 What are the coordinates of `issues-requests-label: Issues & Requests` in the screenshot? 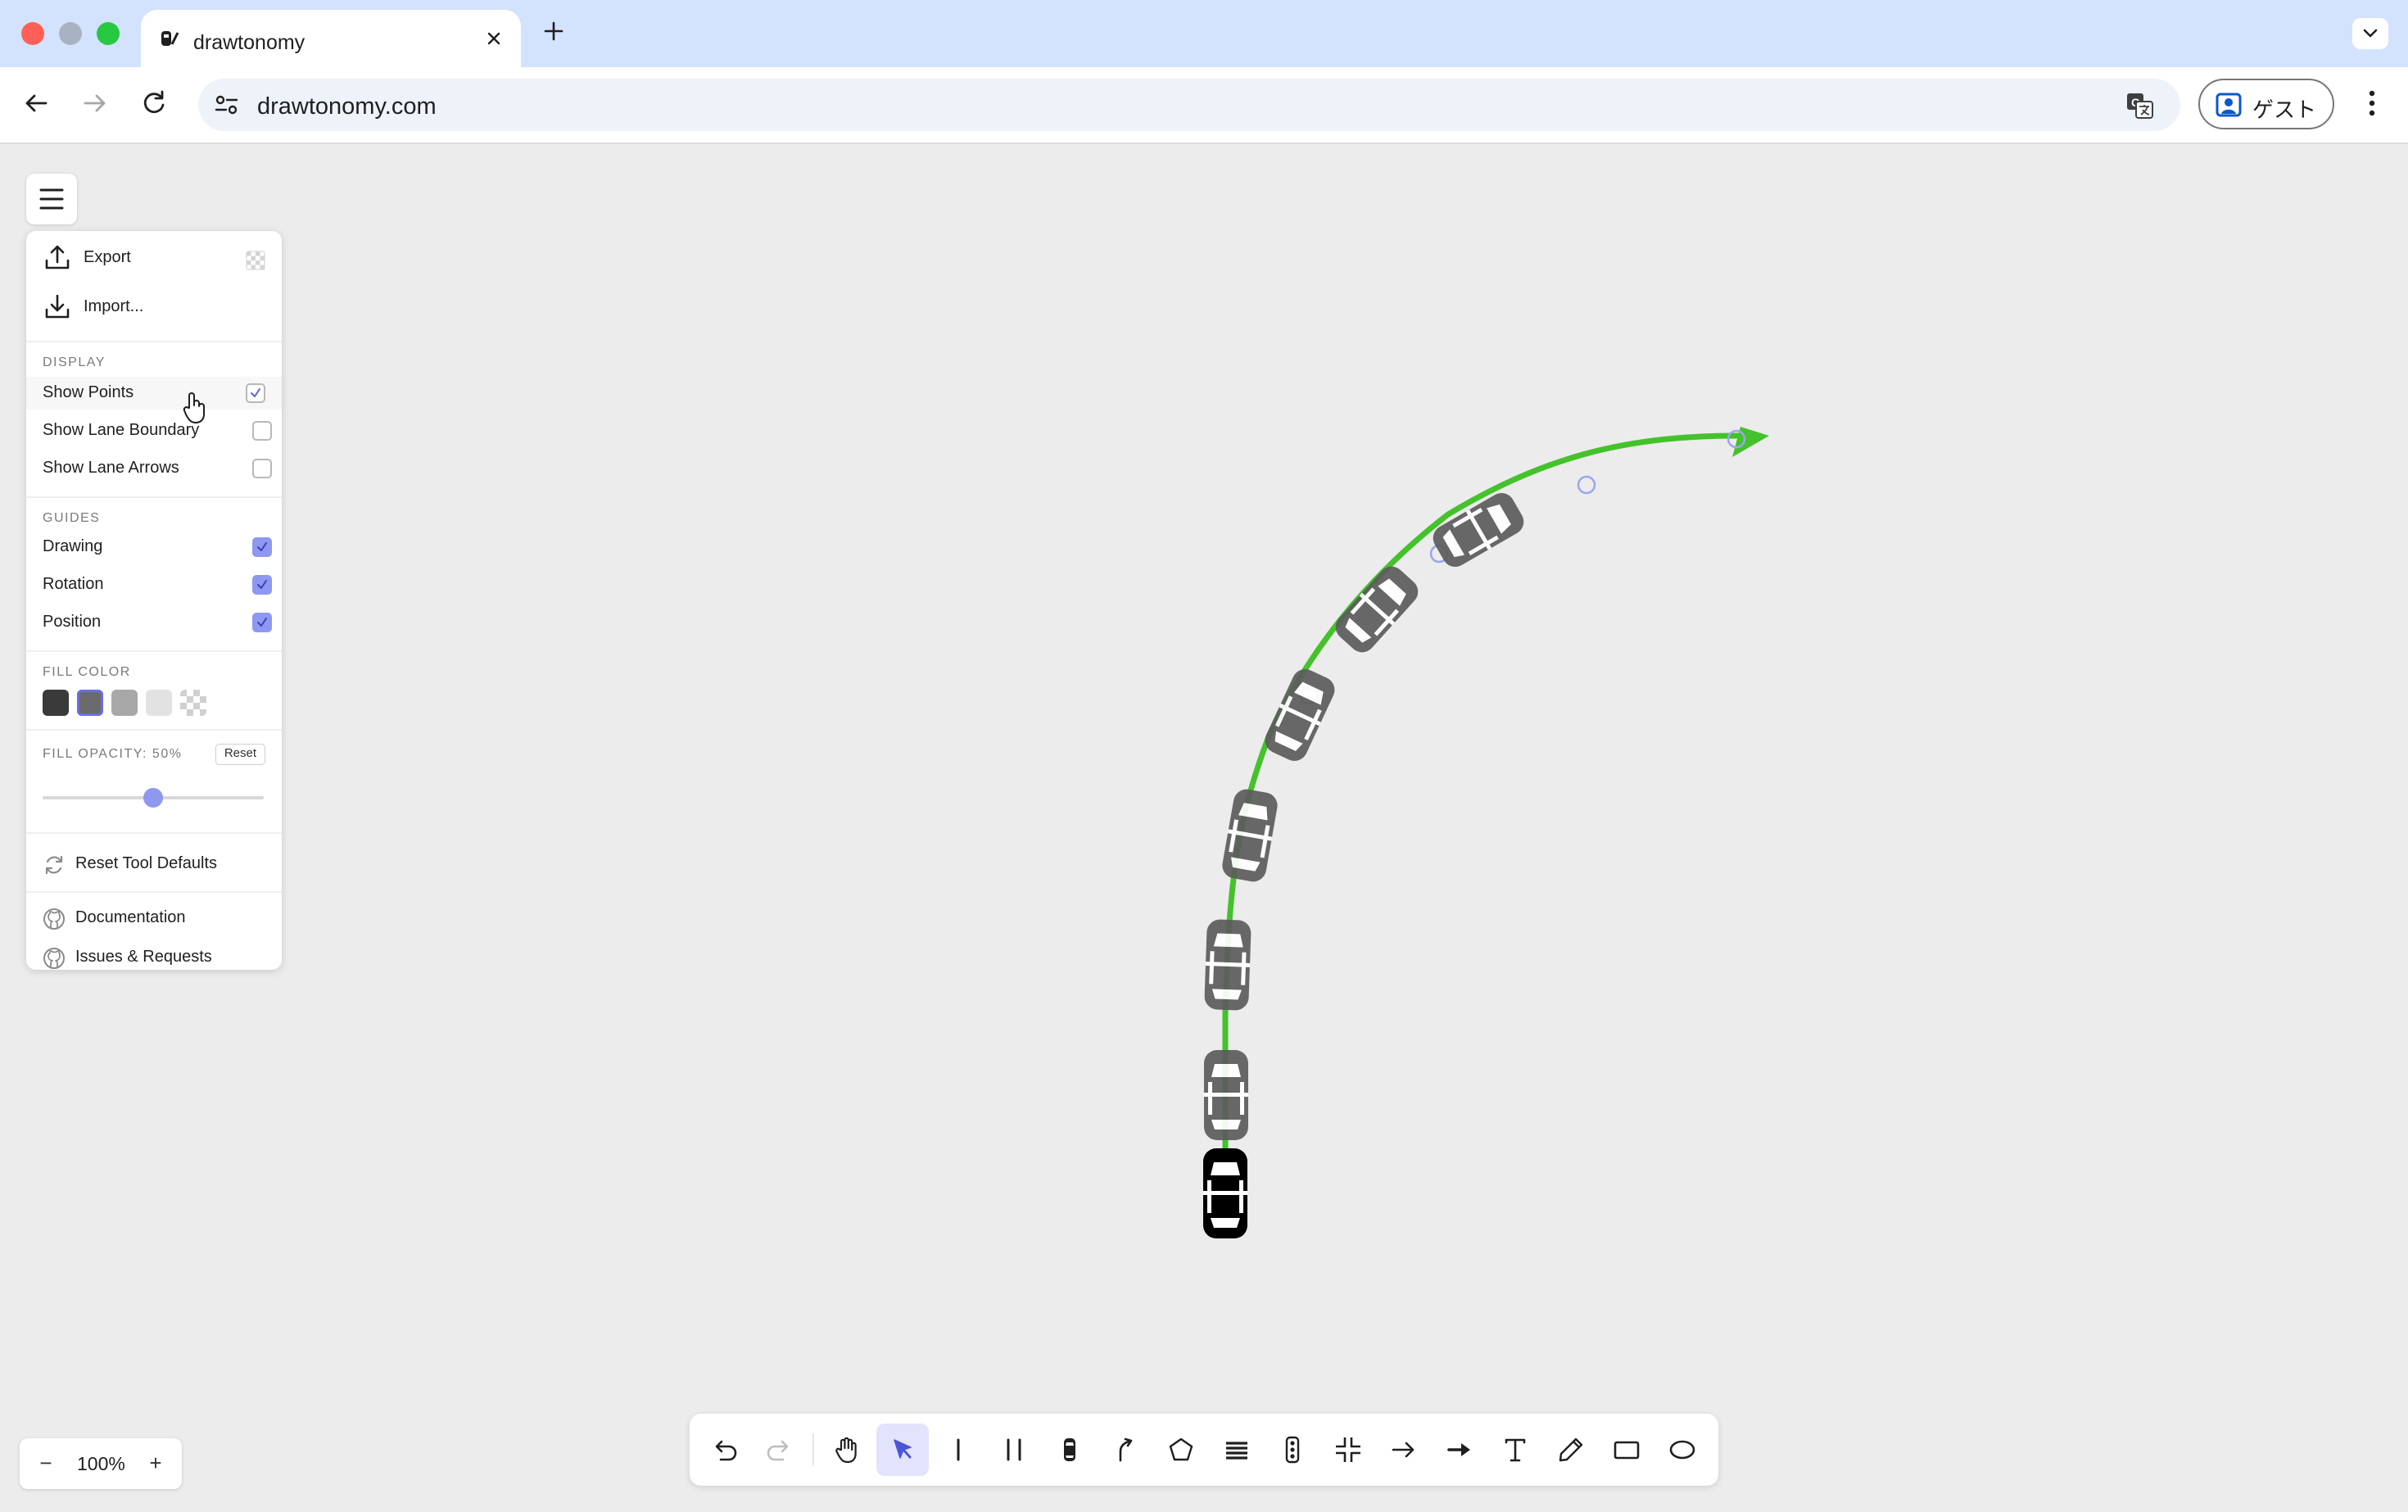 It's located at (143, 957).